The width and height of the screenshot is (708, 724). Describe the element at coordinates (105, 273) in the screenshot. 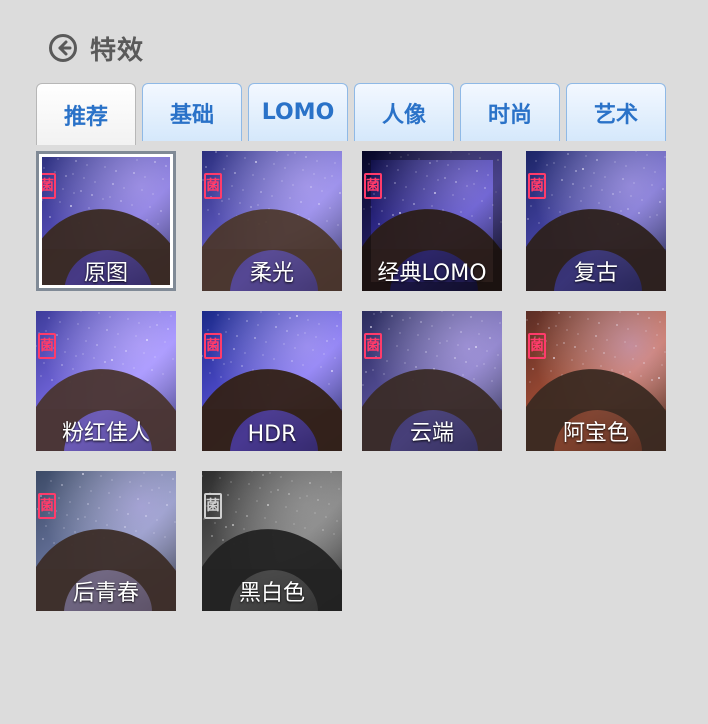

I see `effect-label: 原图` at that location.